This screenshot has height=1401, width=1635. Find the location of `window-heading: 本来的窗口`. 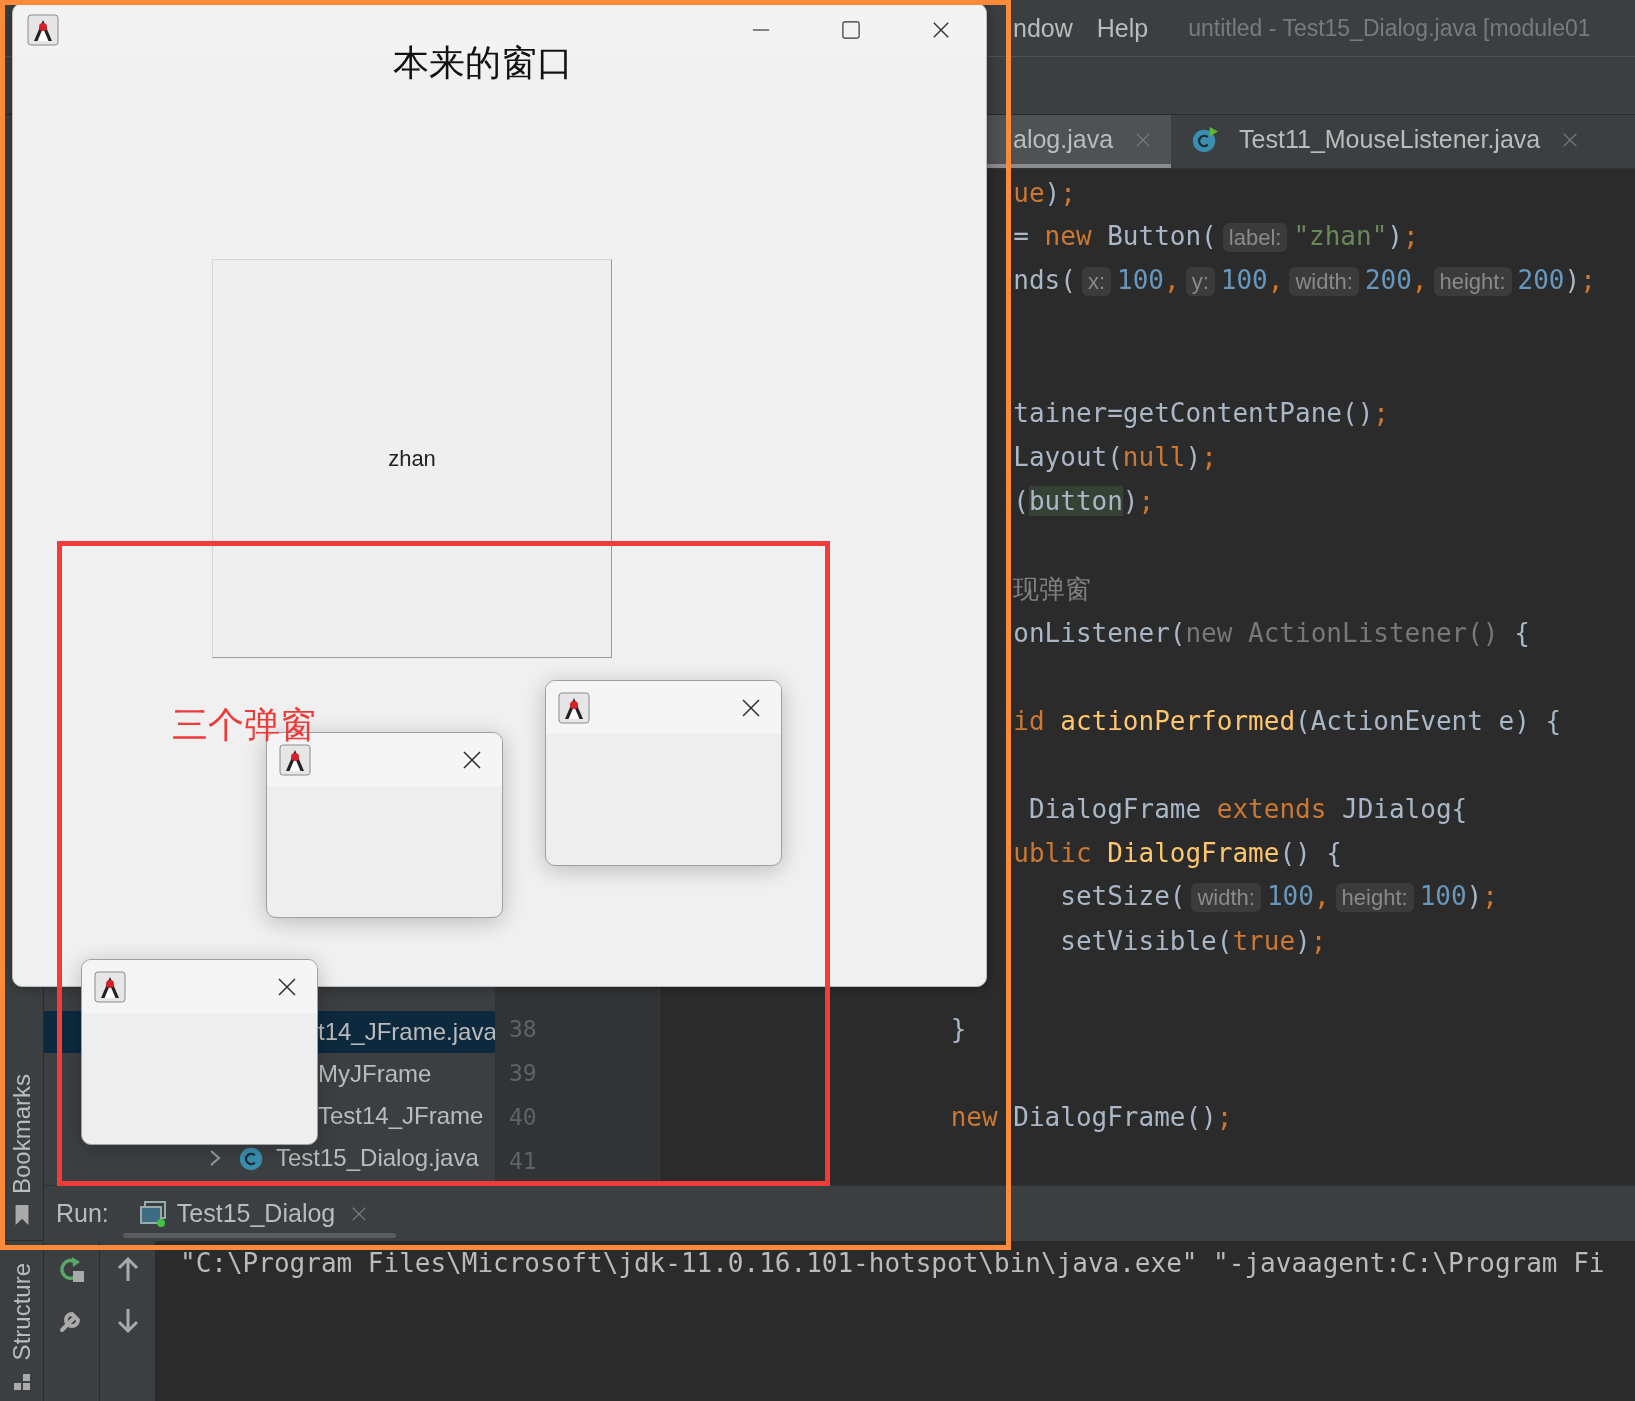

window-heading: 本来的窗口 is located at coordinates (483, 63).